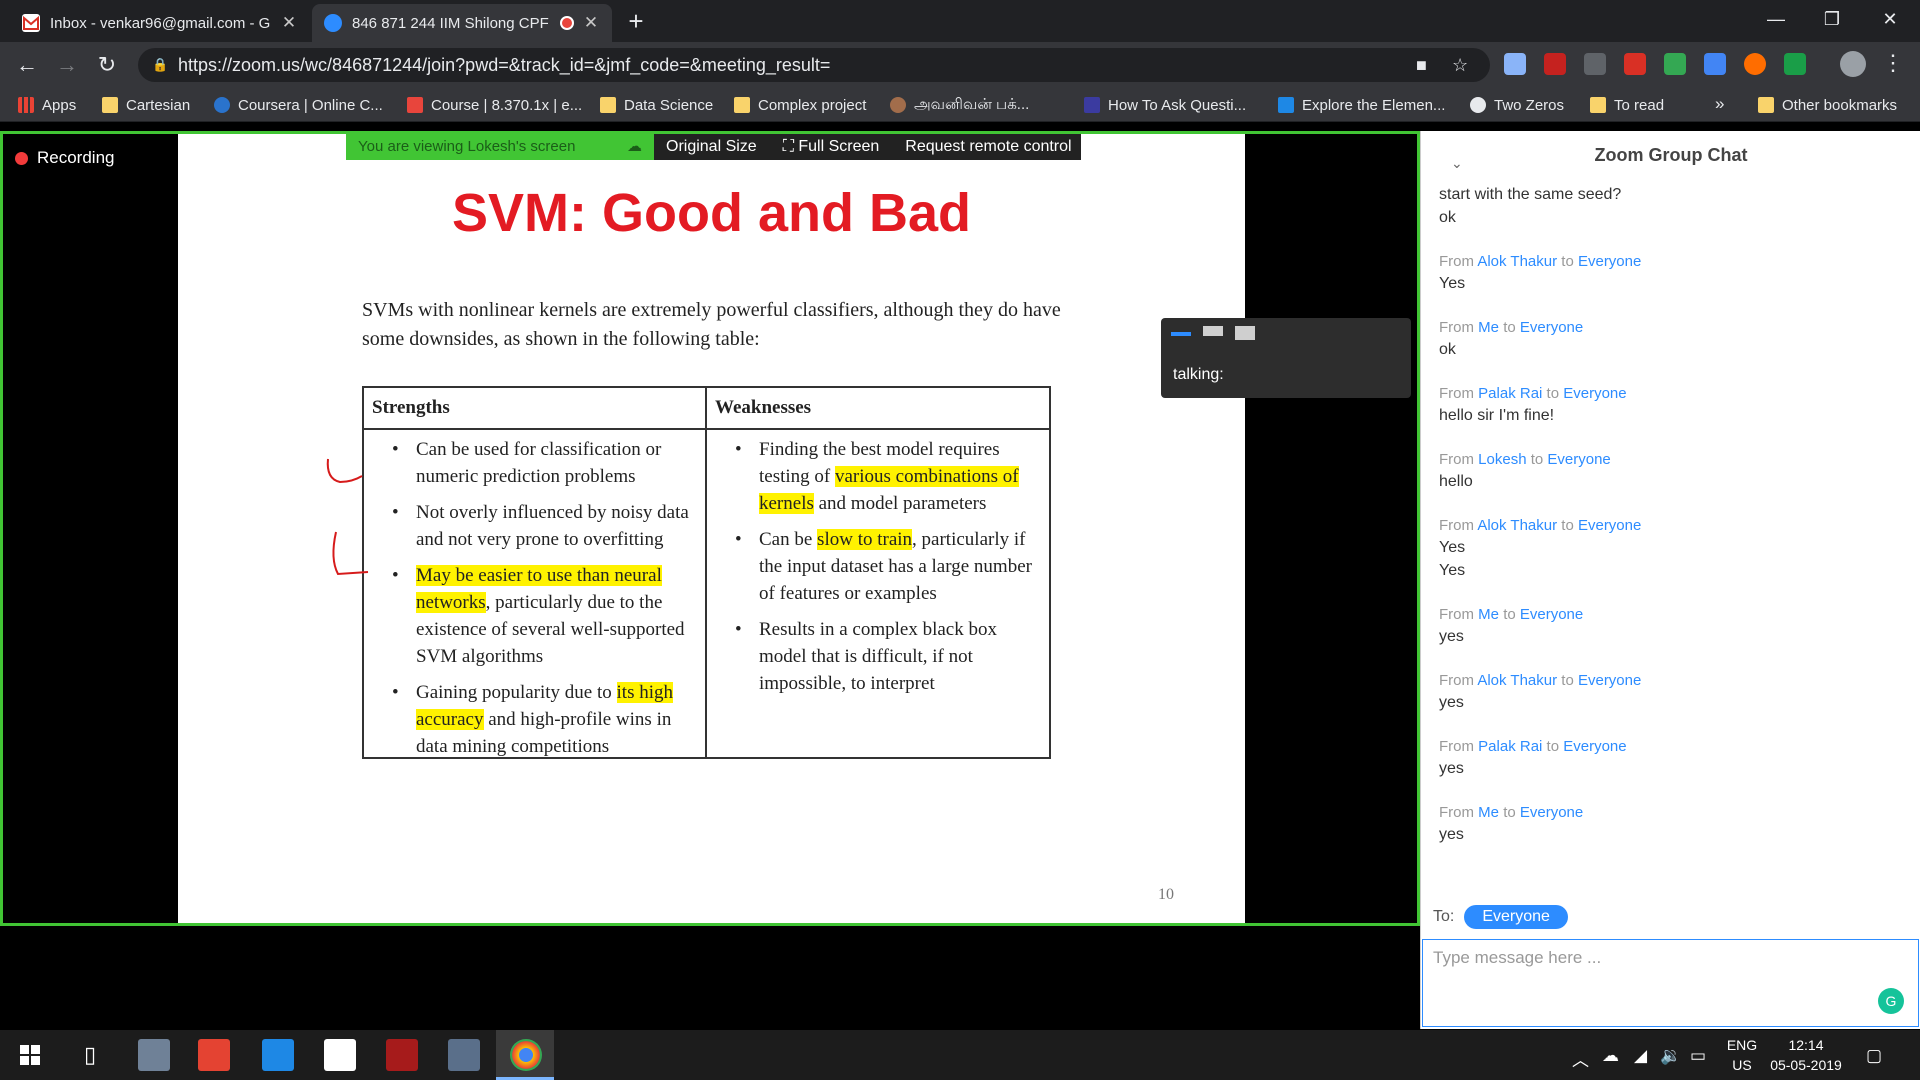 The image size is (1920, 1080). What do you see at coordinates (214, 1055) in the screenshot?
I see `todoist-icon` at bounding box center [214, 1055].